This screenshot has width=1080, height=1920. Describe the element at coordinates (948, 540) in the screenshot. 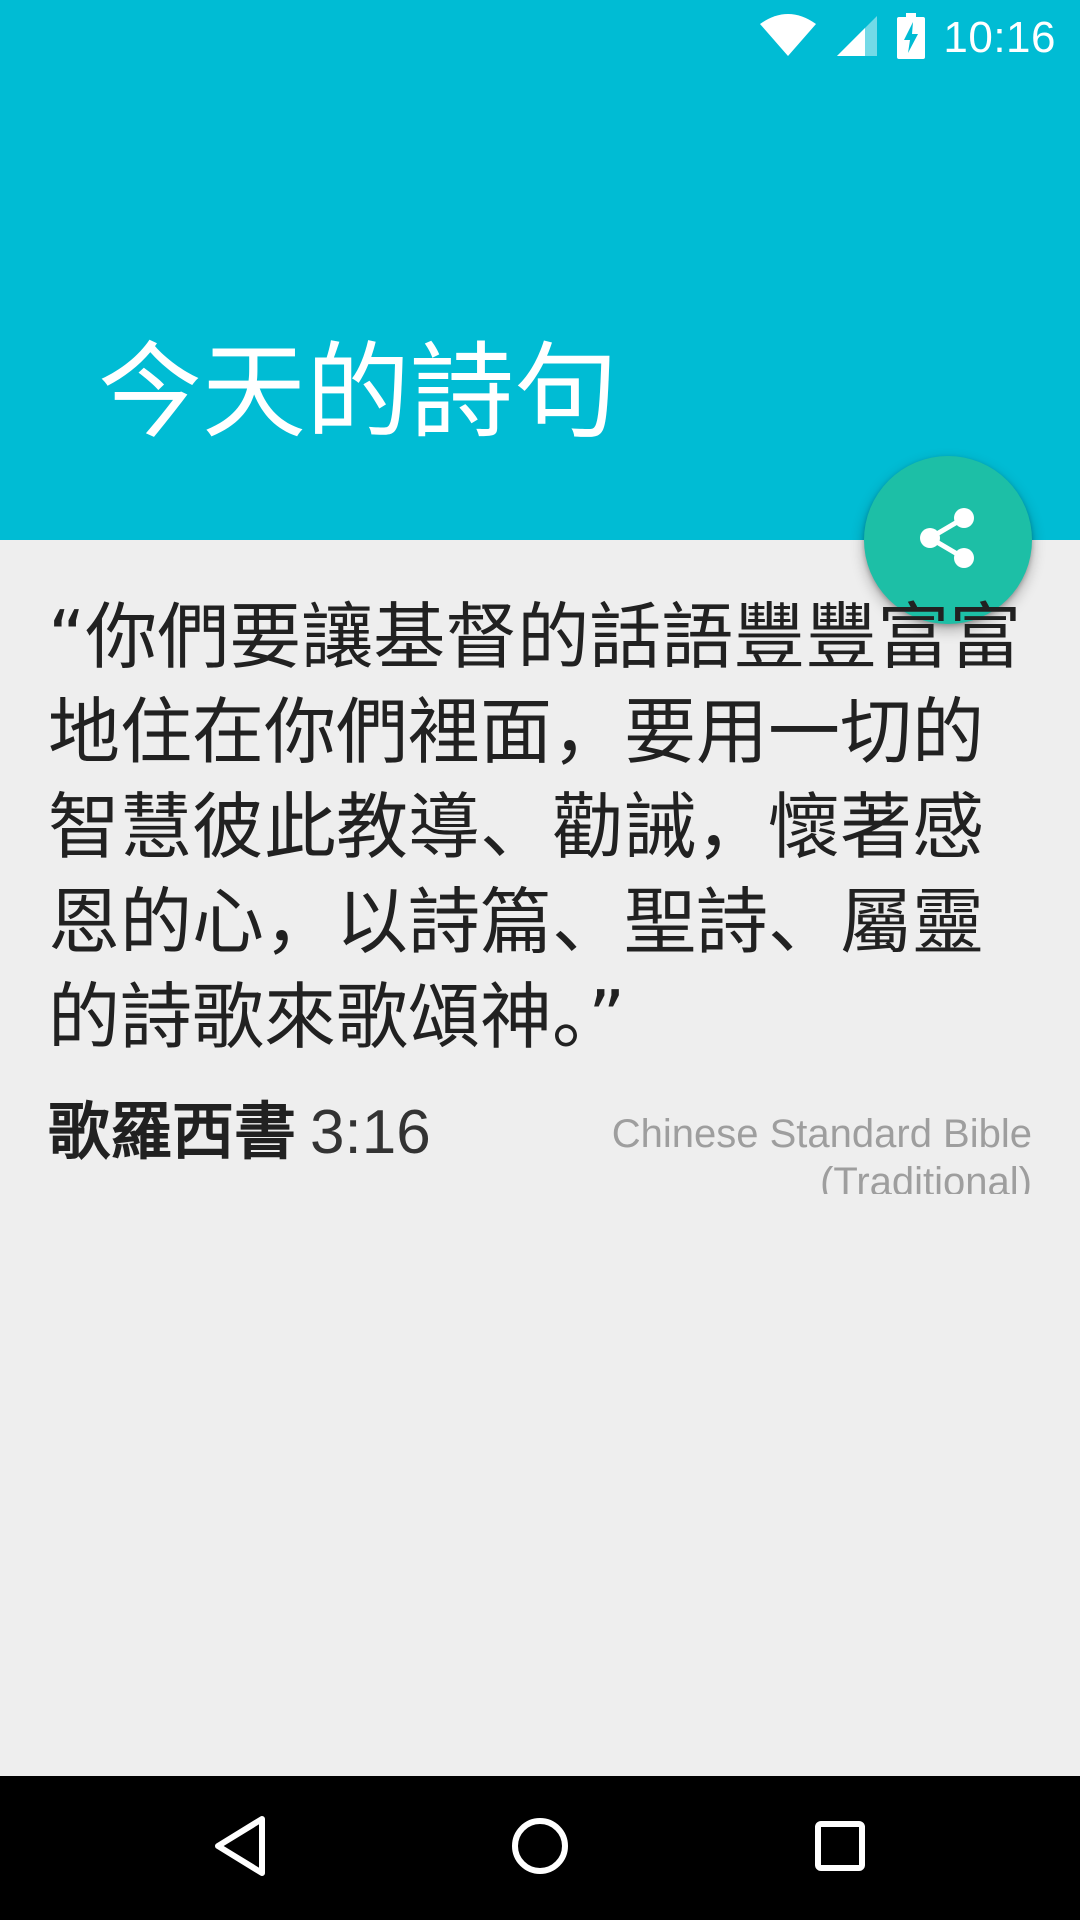

I see `share-icon` at that location.